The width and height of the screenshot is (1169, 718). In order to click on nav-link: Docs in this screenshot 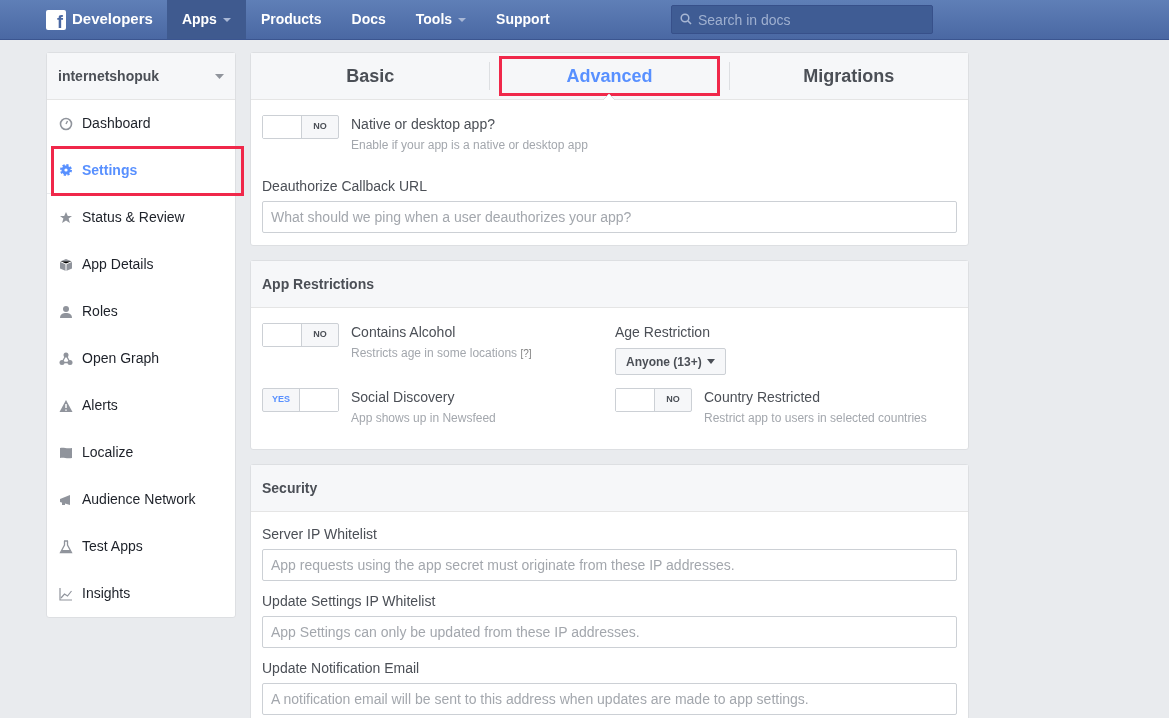, I will do `click(368, 19)`.